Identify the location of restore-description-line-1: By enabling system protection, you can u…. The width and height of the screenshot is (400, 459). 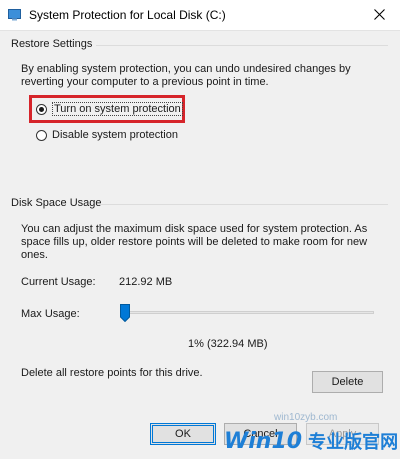
(186, 69).